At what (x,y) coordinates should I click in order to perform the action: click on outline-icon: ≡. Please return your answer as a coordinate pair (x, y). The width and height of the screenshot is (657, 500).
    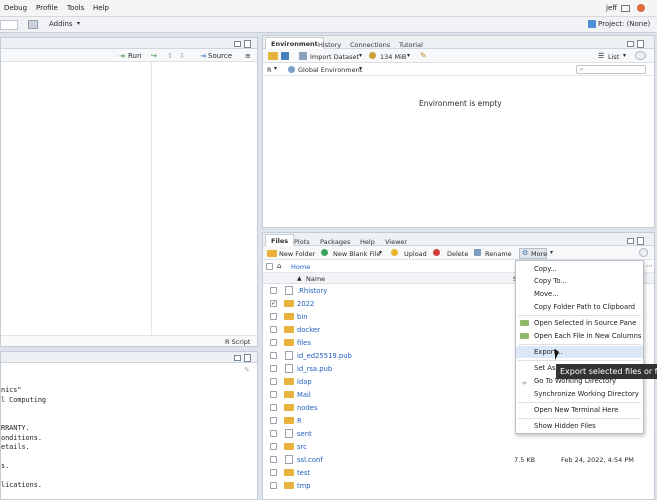
    Looking at the image, I should click on (248, 56).